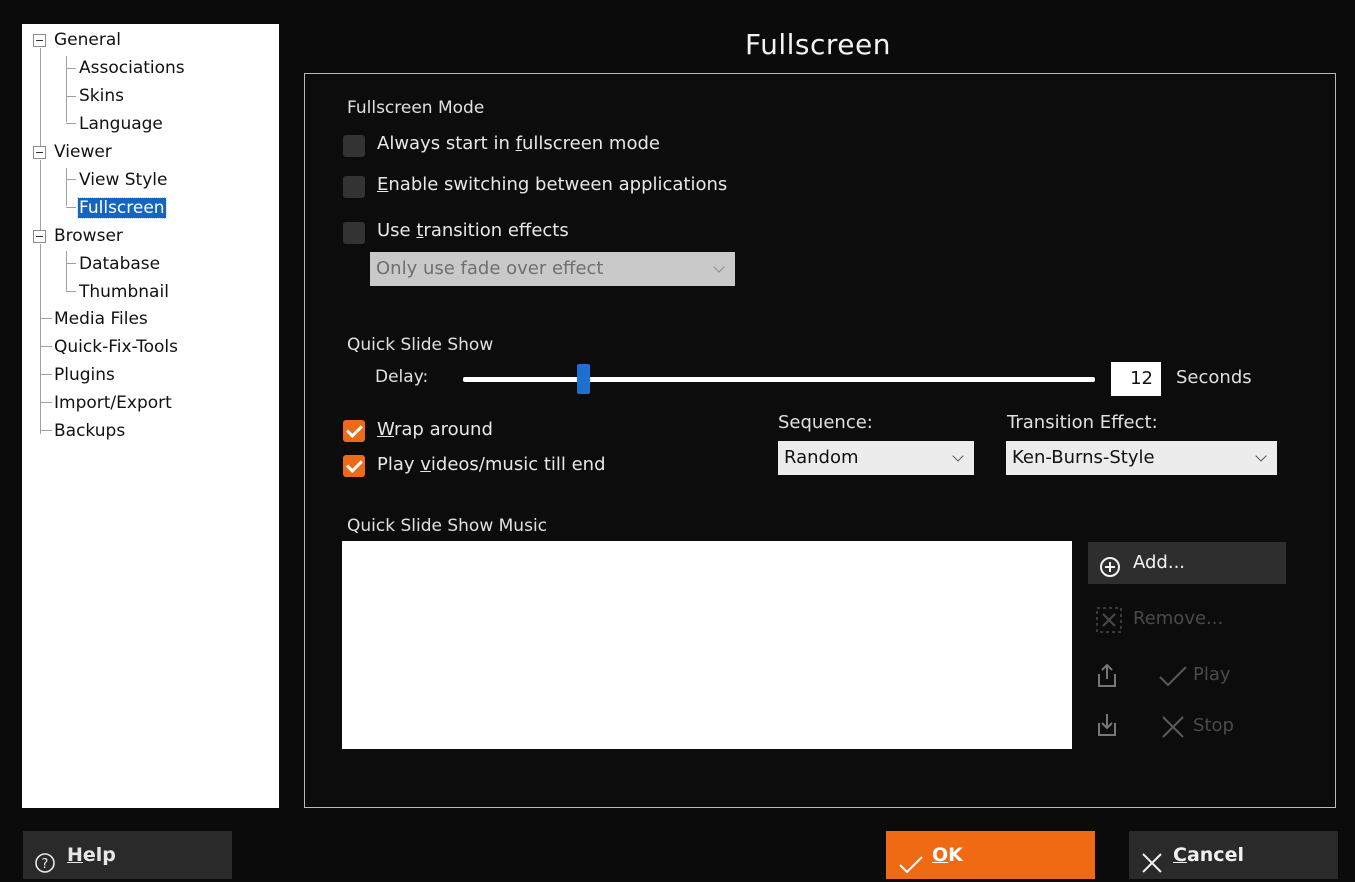  I want to click on tree-item-thumbnail: Thumbnail, so click(124, 292).